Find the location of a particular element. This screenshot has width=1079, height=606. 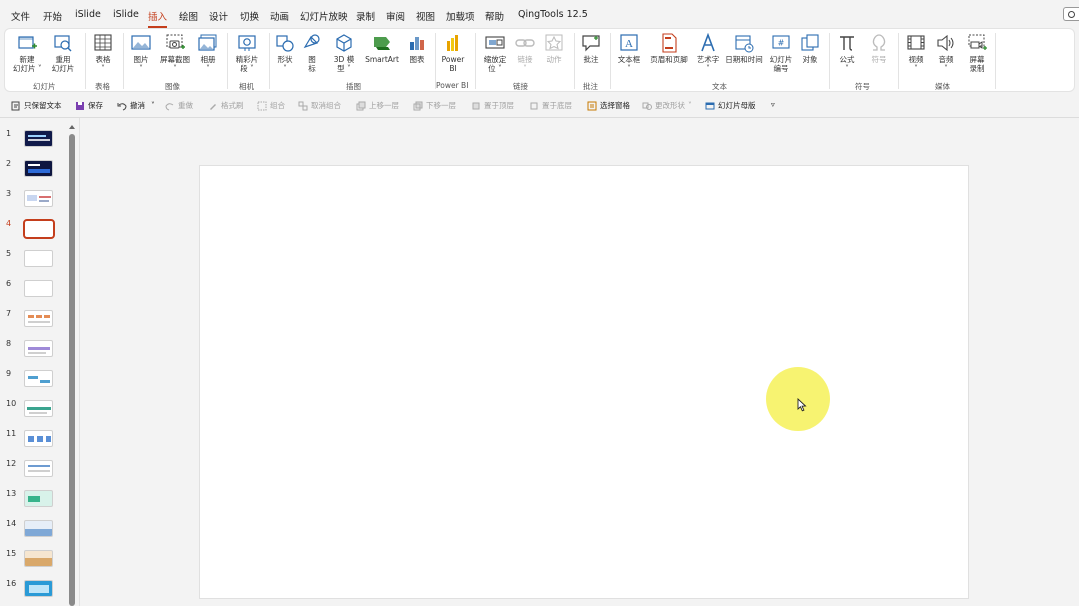

save-icon is located at coordinates (80, 105).